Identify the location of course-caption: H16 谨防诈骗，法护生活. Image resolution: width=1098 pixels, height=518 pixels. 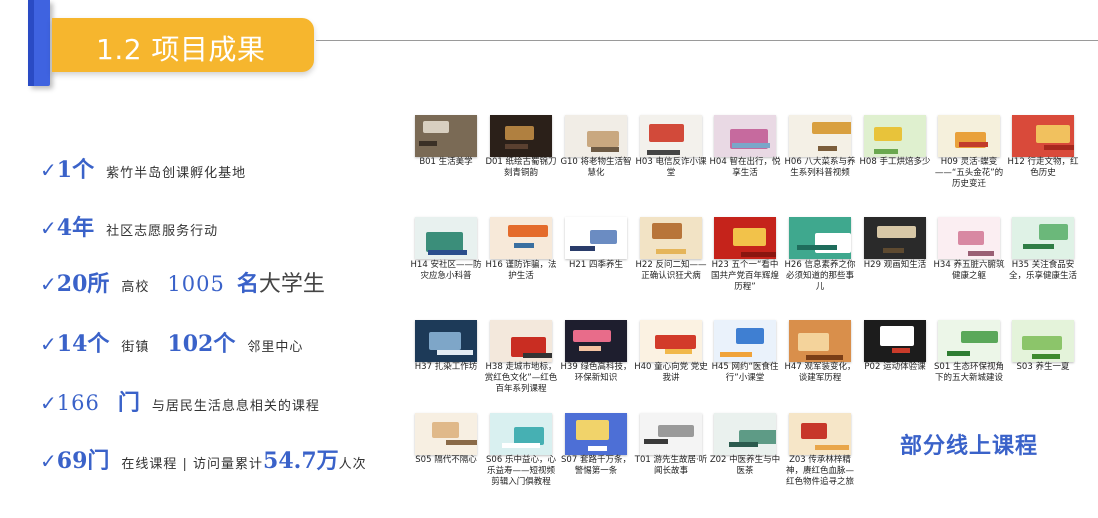
(521, 270).